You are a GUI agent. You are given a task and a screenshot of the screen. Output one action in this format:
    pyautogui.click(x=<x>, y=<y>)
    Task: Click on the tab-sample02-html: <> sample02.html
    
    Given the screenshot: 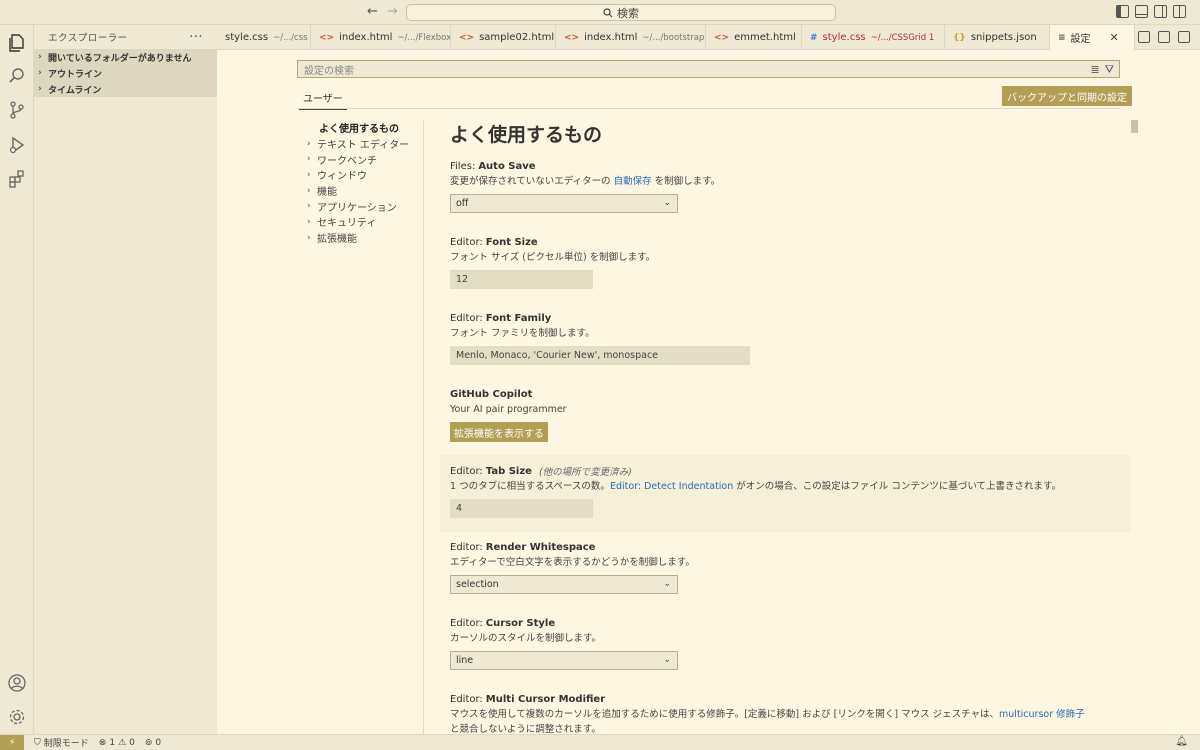 What is the action you would take?
    pyautogui.click(x=503, y=37)
    